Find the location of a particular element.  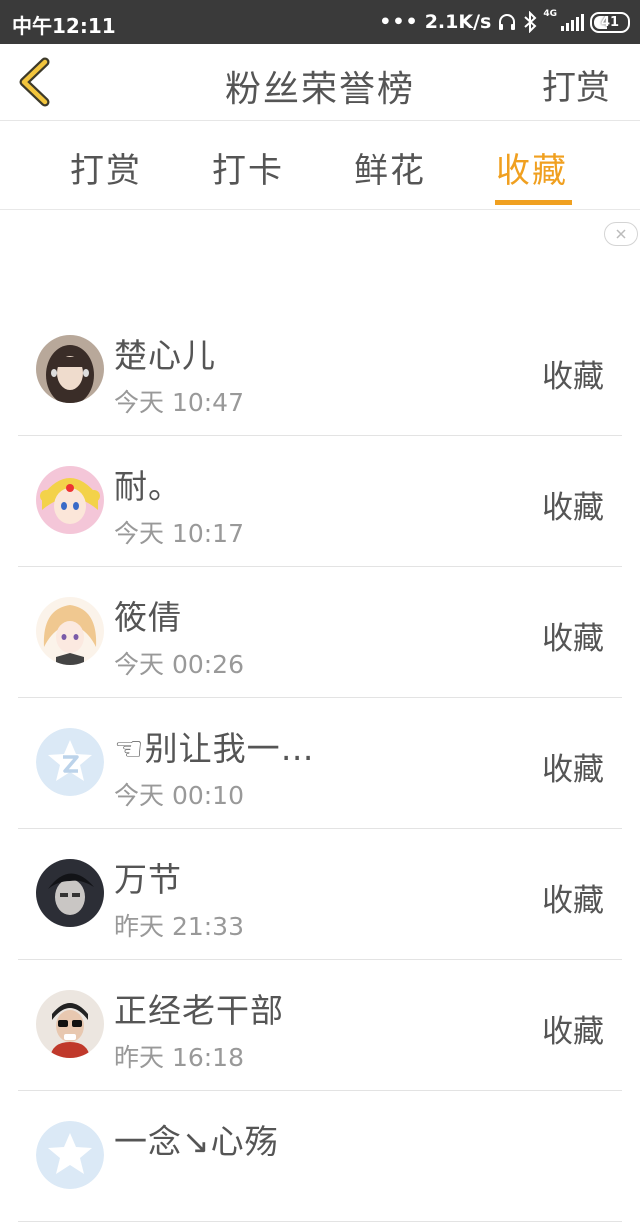

fan-time: 今天 00:26 is located at coordinates (179, 664).